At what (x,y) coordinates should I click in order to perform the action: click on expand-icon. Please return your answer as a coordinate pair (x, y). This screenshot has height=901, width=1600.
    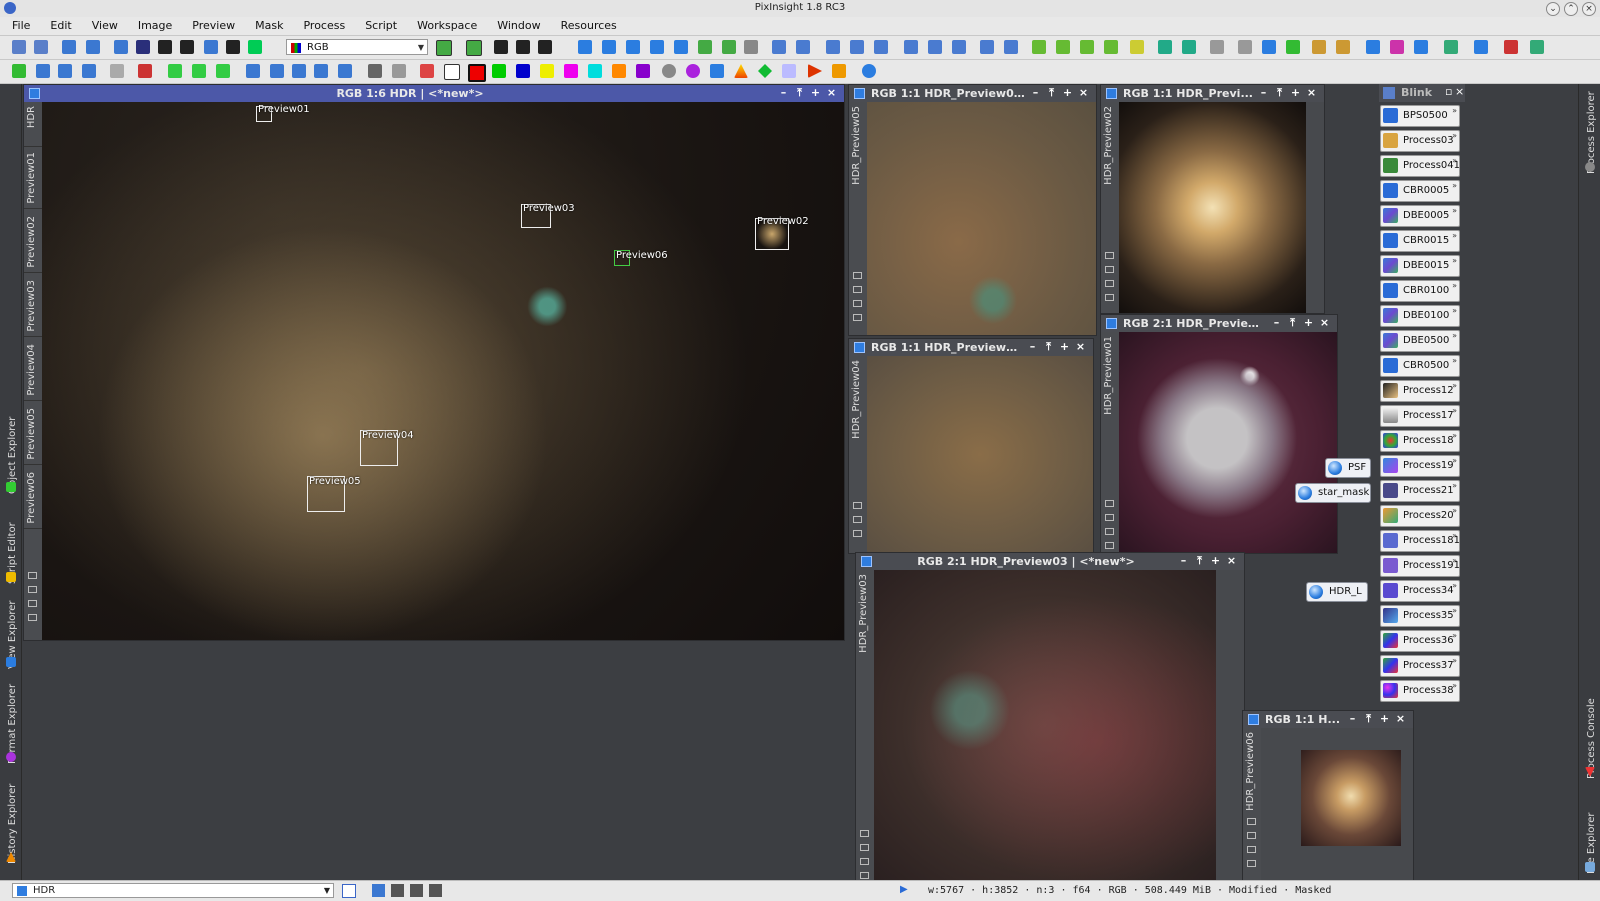
    Looking at the image, I should click on (1269, 47).